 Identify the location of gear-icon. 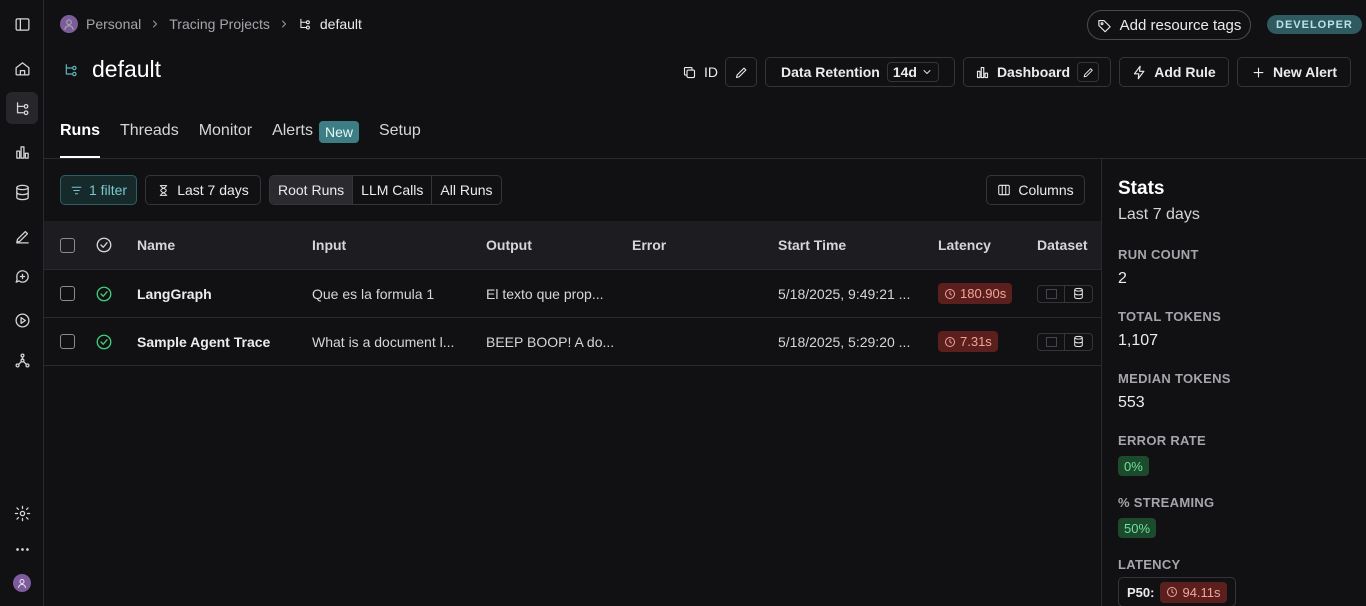
(22, 513).